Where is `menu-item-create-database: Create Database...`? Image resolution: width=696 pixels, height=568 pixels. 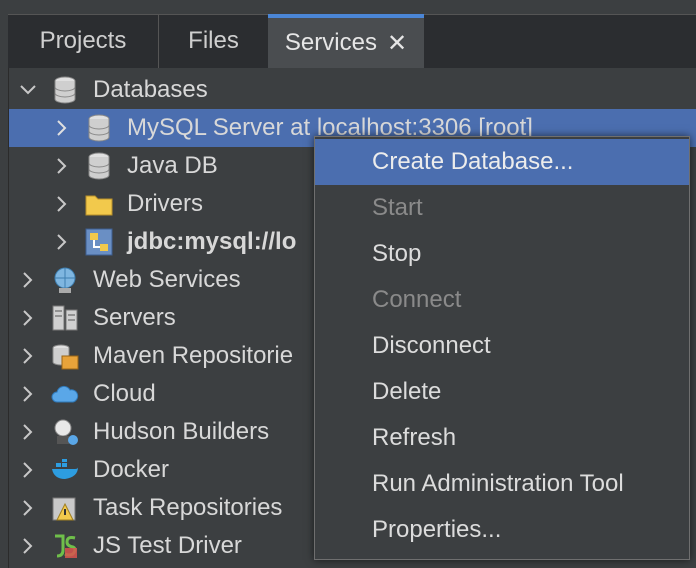 menu-item-create-database: Create Database... is located at coordinates (502, 162).